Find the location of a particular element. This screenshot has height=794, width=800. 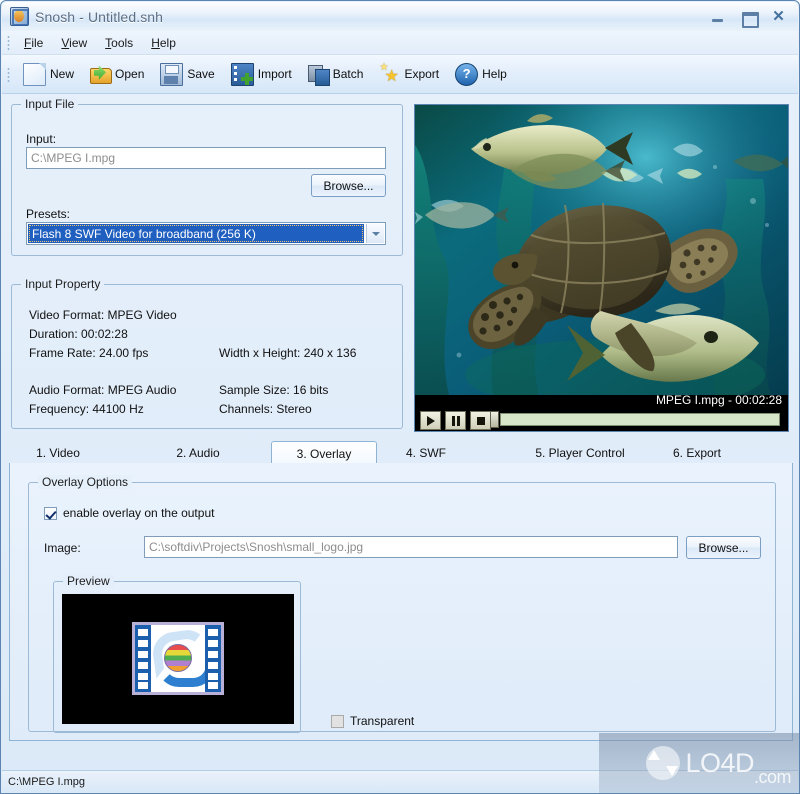

pause-button is located at coordinates (455, 420).